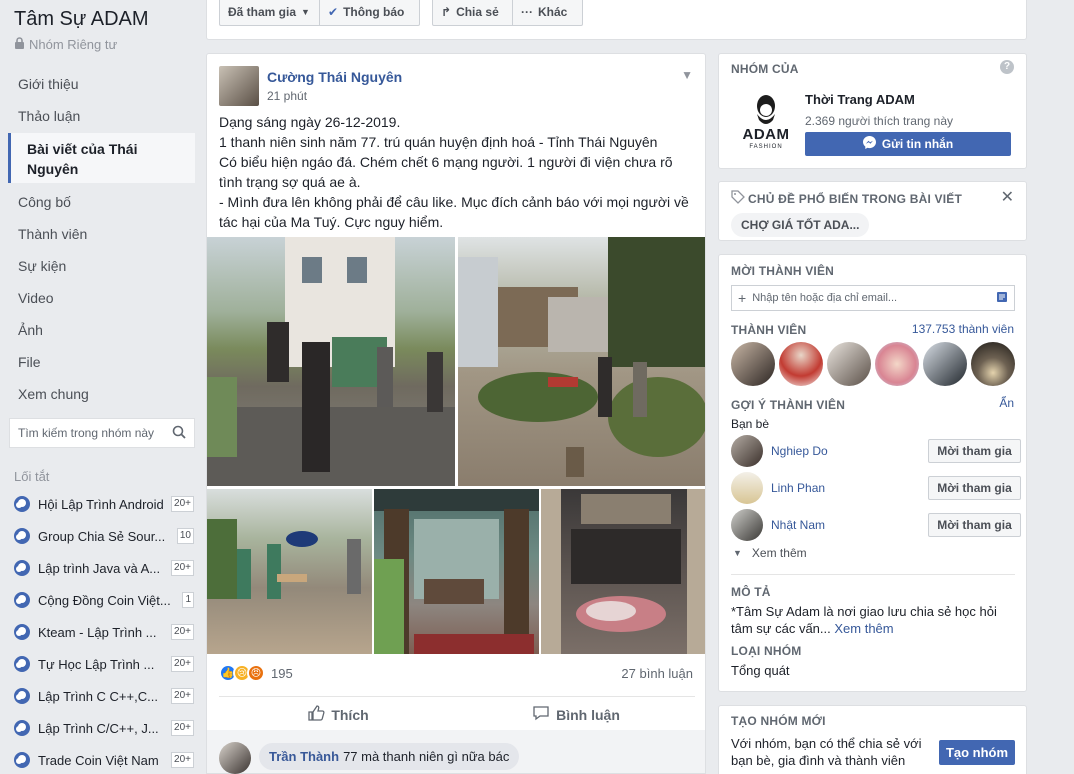 The width and height of the screenshot is (1074, 774). I want to click on nav-announcements: Công bố, so click(101, 202).